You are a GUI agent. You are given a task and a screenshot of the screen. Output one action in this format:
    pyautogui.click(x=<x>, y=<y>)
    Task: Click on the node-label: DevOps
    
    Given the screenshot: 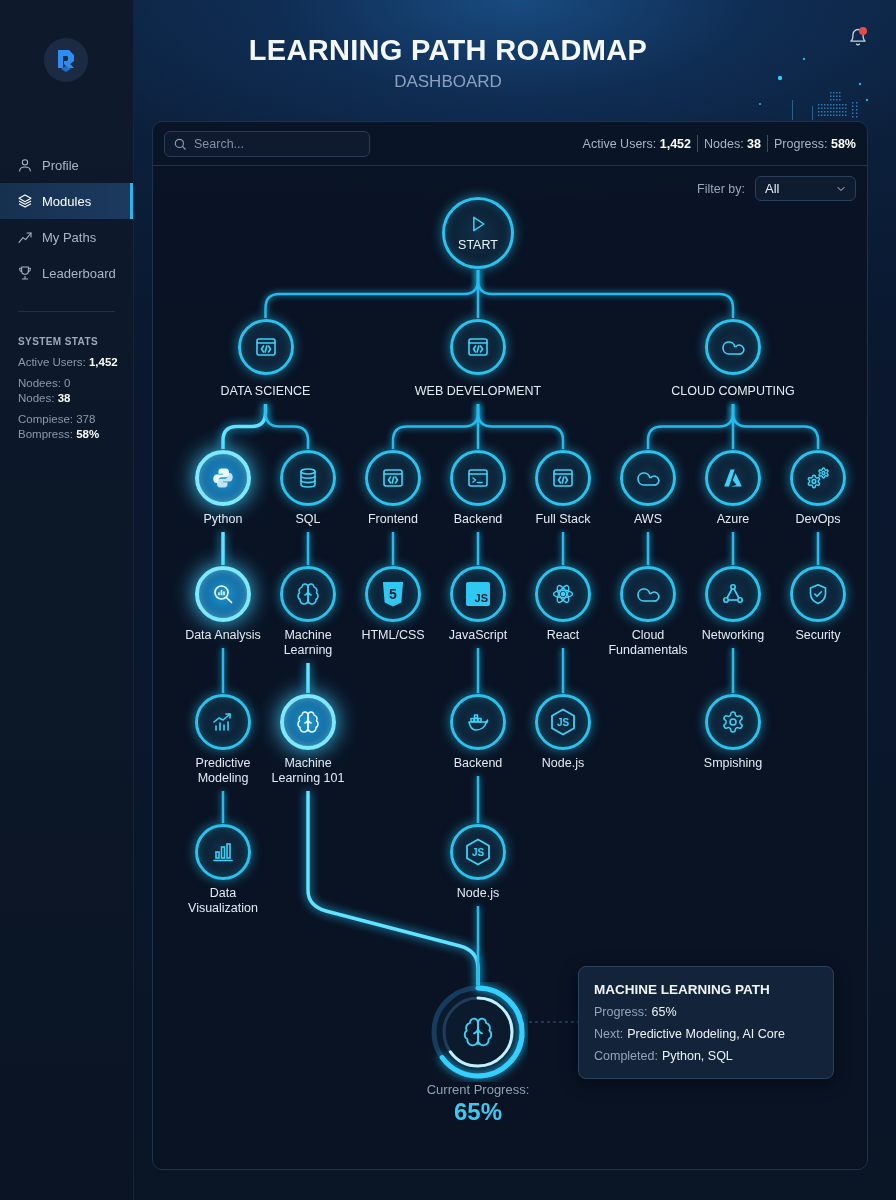 What is the action you would take?
    pyautogui.click(x=818, y=519)
    